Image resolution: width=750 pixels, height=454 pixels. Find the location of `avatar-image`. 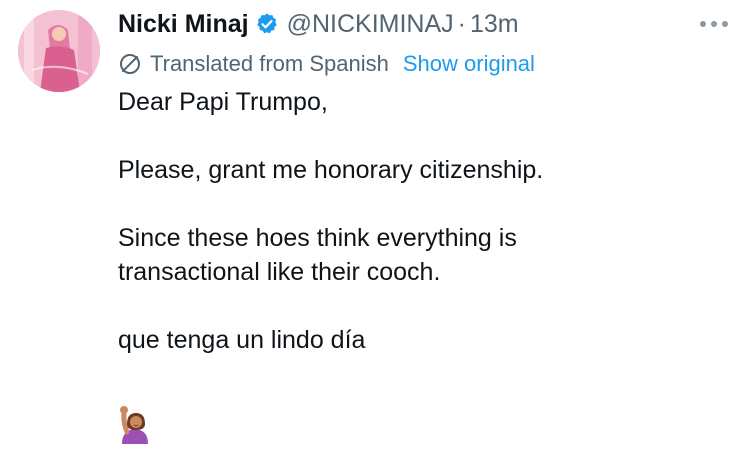

avatar-image is located at coordinates (59, 51).